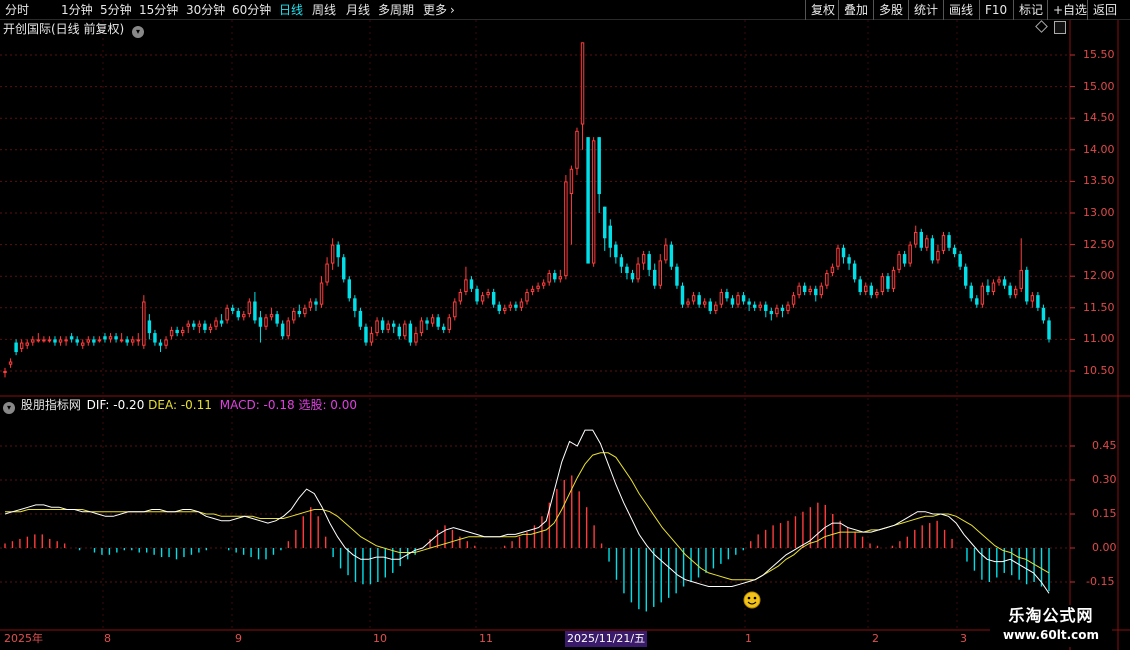 Image resolution: width=1130 pixels, height=650 pixels. What do you see at coordinates (63, 29) in the screenshot?
I see `stock-title: 开创国际(日线 前复权)` at bounding box center [63, 29].